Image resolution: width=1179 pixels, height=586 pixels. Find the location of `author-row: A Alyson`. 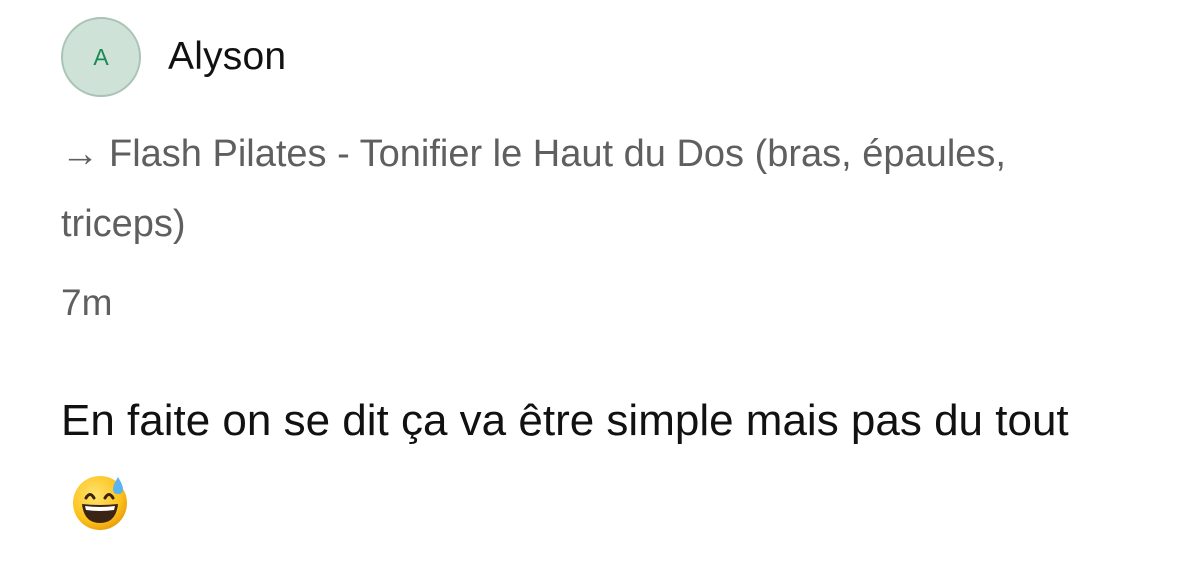

author-row: A Alyson is located at coordinates (173, 57).